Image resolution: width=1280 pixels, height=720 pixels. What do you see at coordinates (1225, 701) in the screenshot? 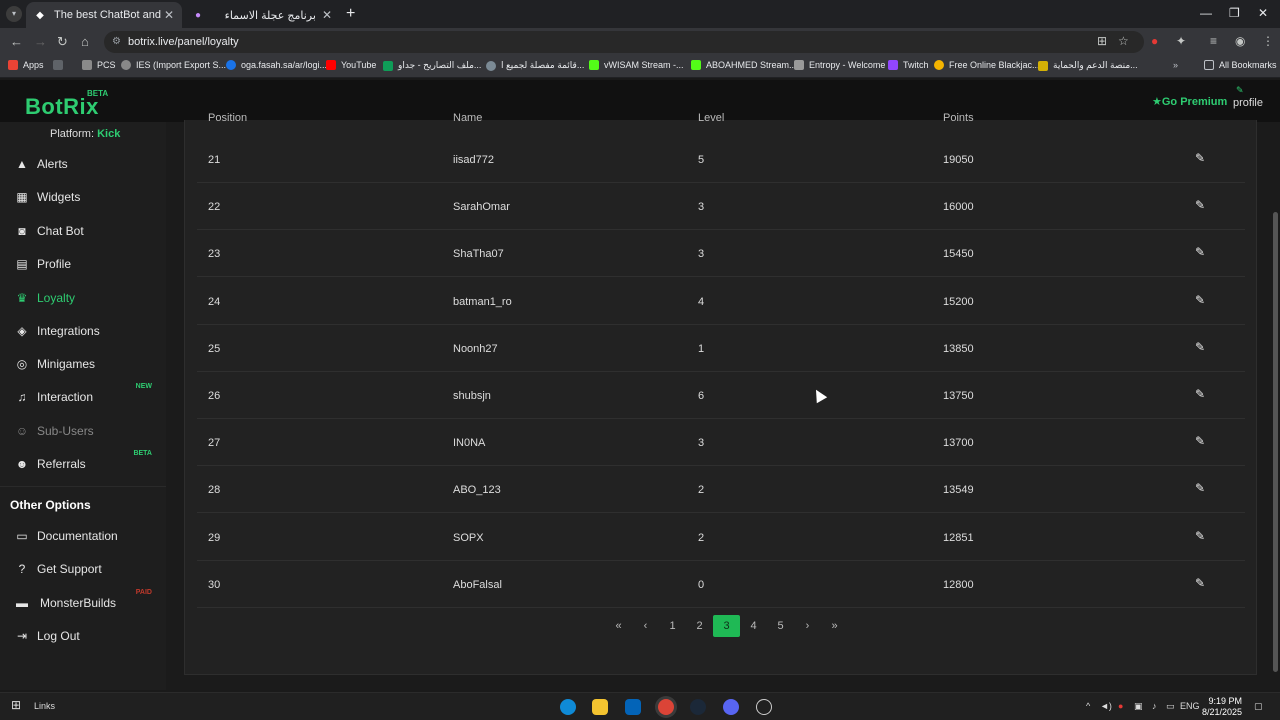
I see `clock-time: 9:19 PM` at bounding box center [1225, 701].